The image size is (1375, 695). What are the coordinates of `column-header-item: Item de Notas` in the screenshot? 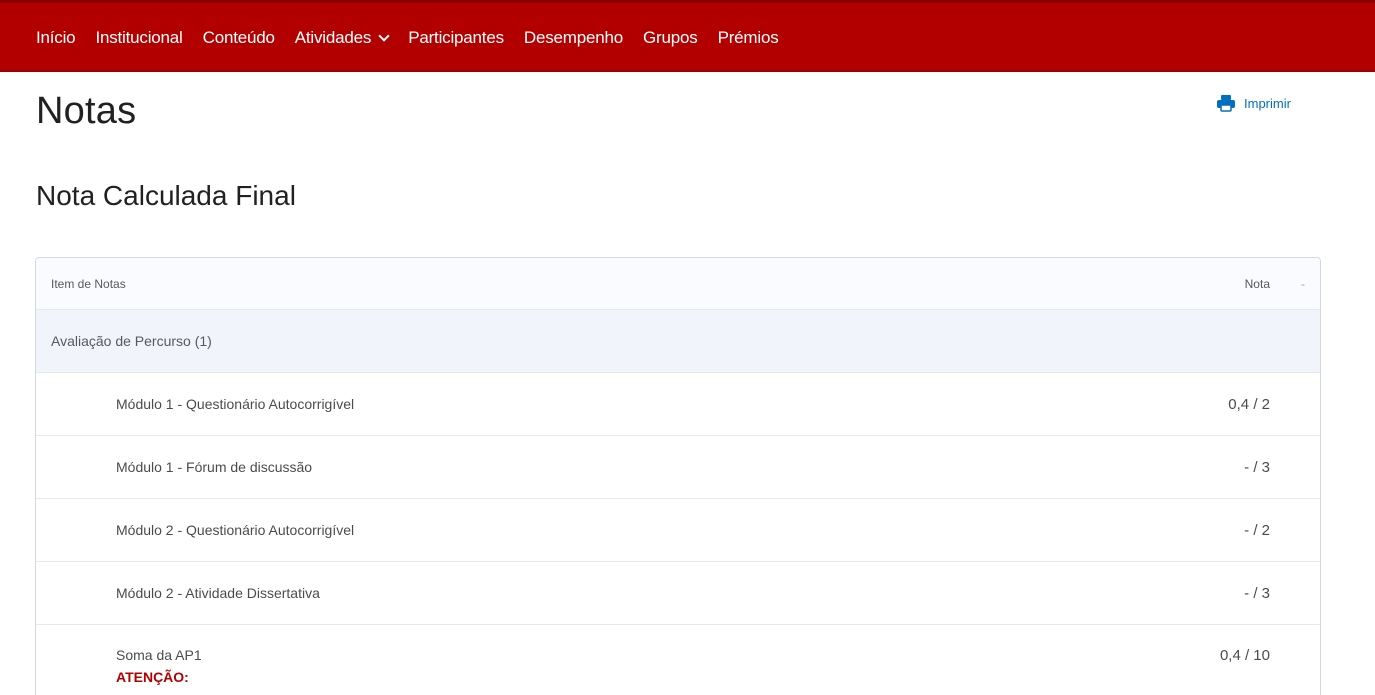 It's located at (88, 284).